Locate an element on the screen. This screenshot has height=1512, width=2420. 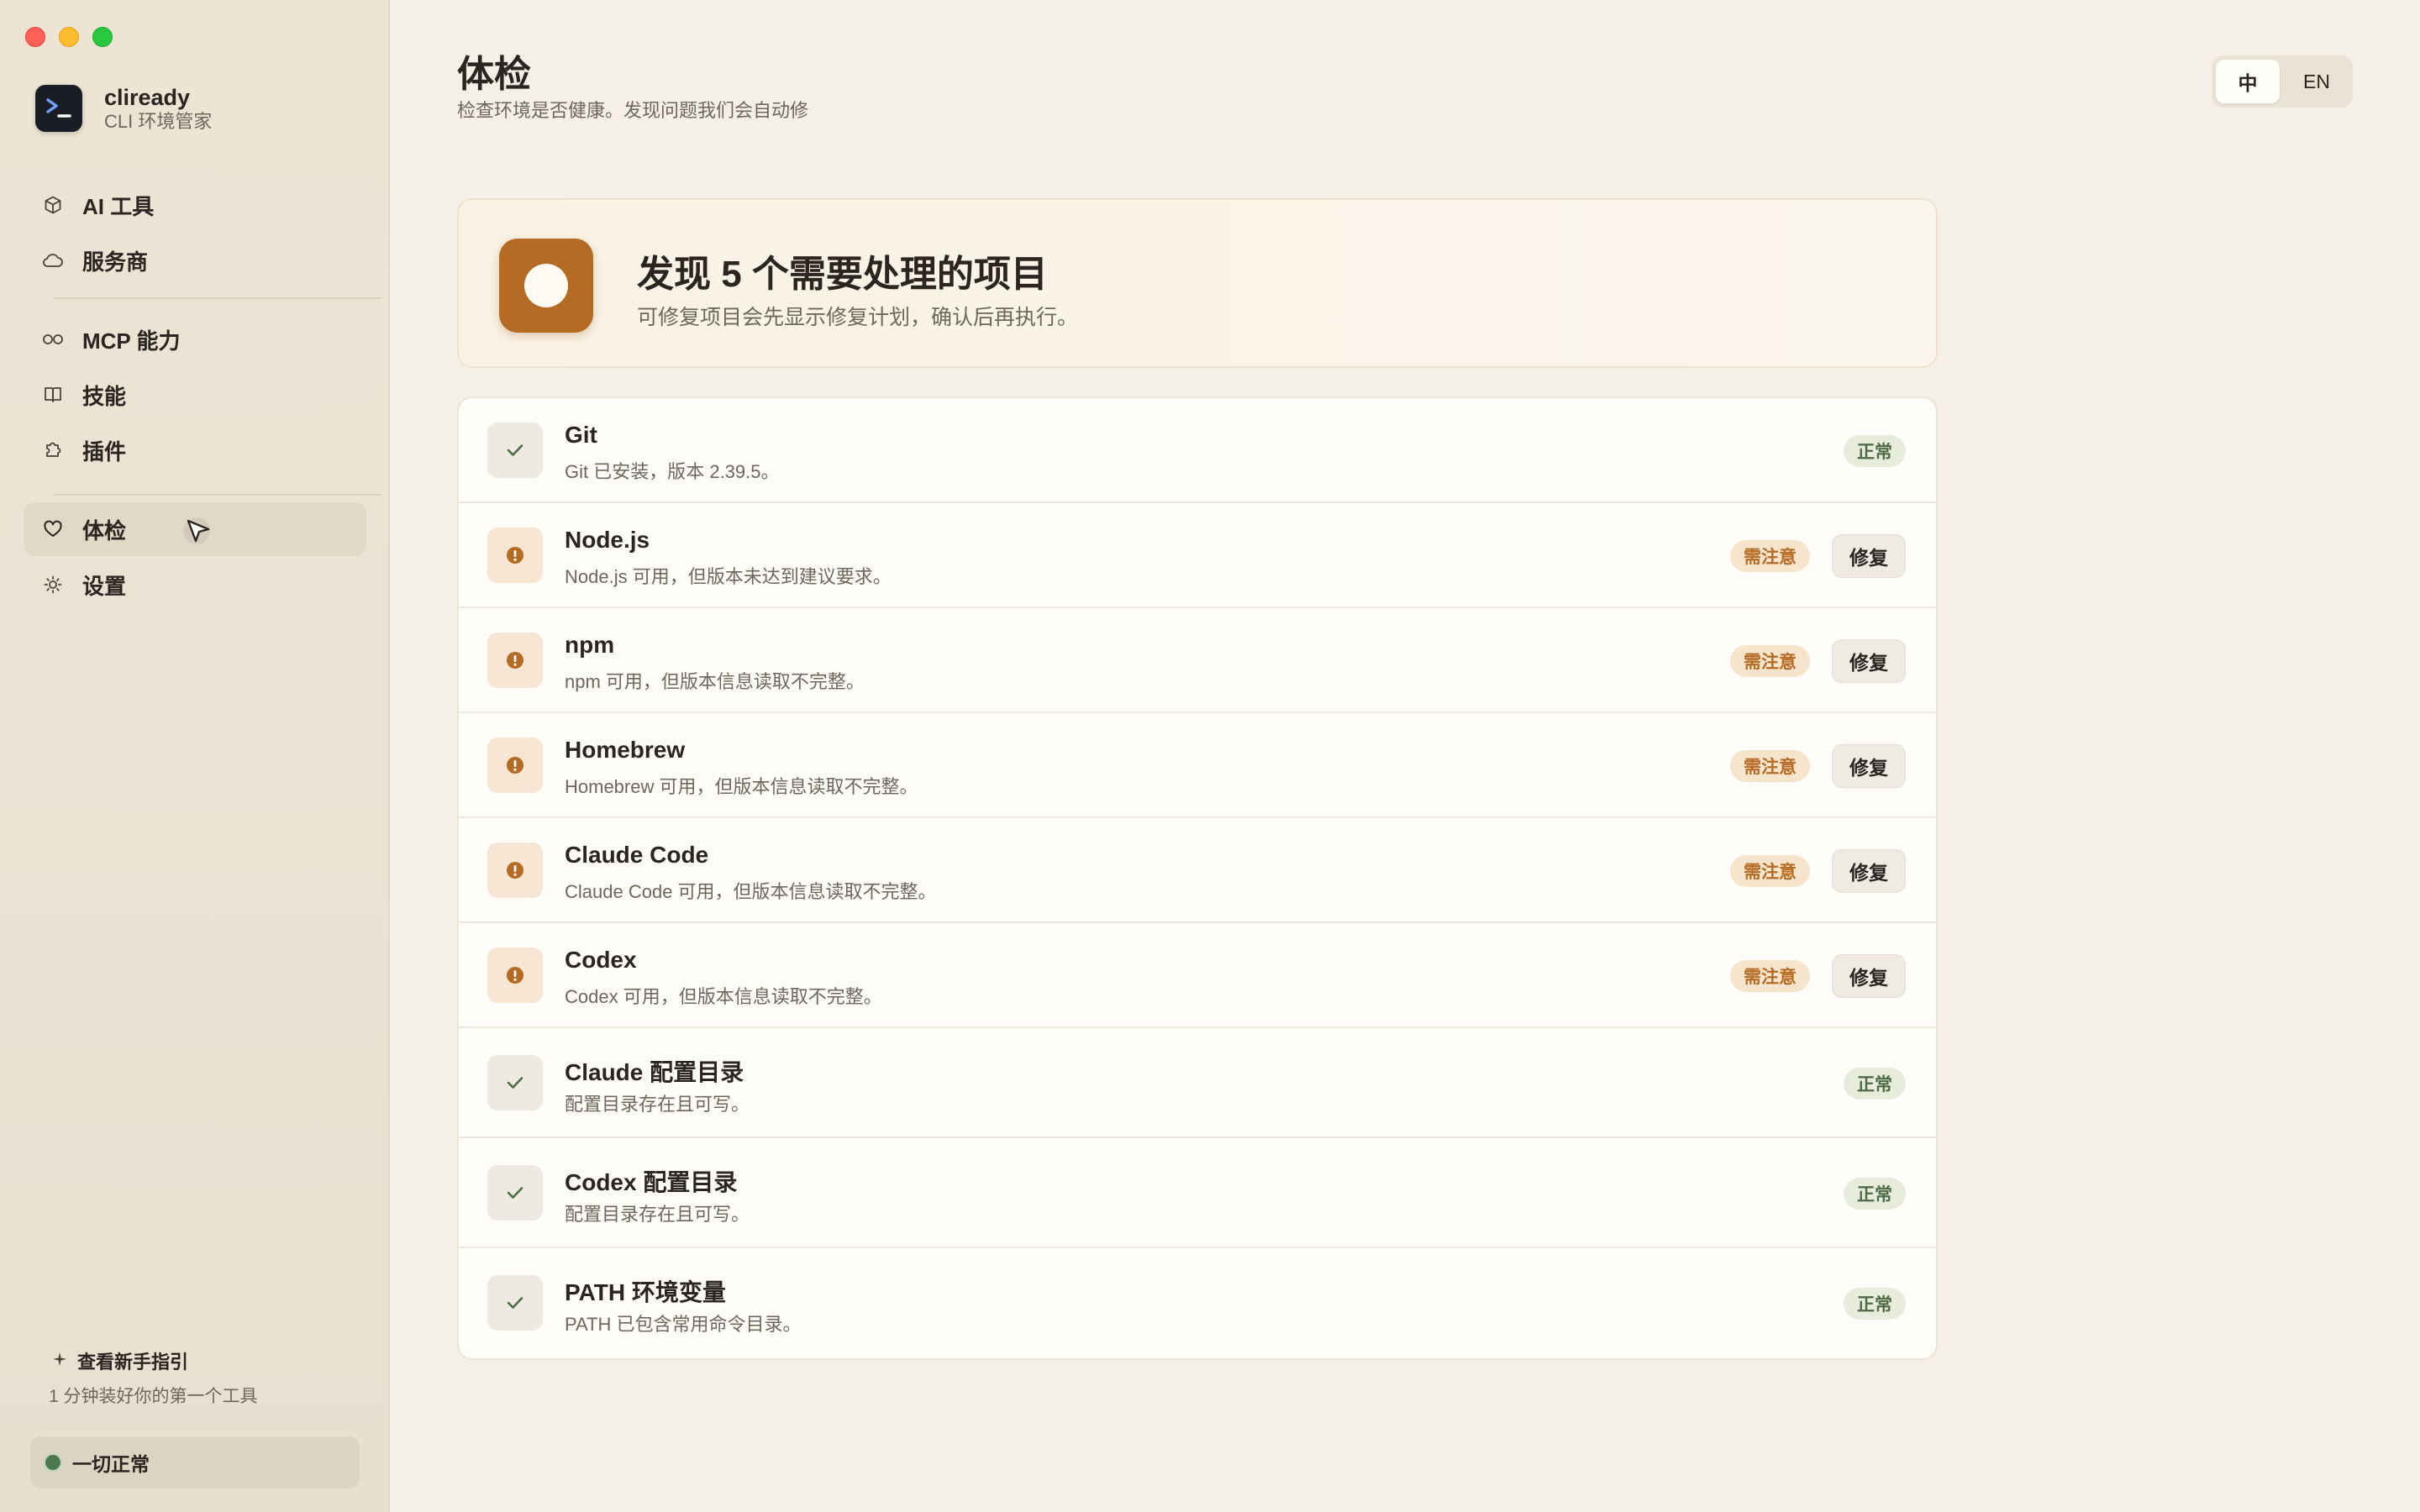
book-icon is located at coordinates (53, 395).